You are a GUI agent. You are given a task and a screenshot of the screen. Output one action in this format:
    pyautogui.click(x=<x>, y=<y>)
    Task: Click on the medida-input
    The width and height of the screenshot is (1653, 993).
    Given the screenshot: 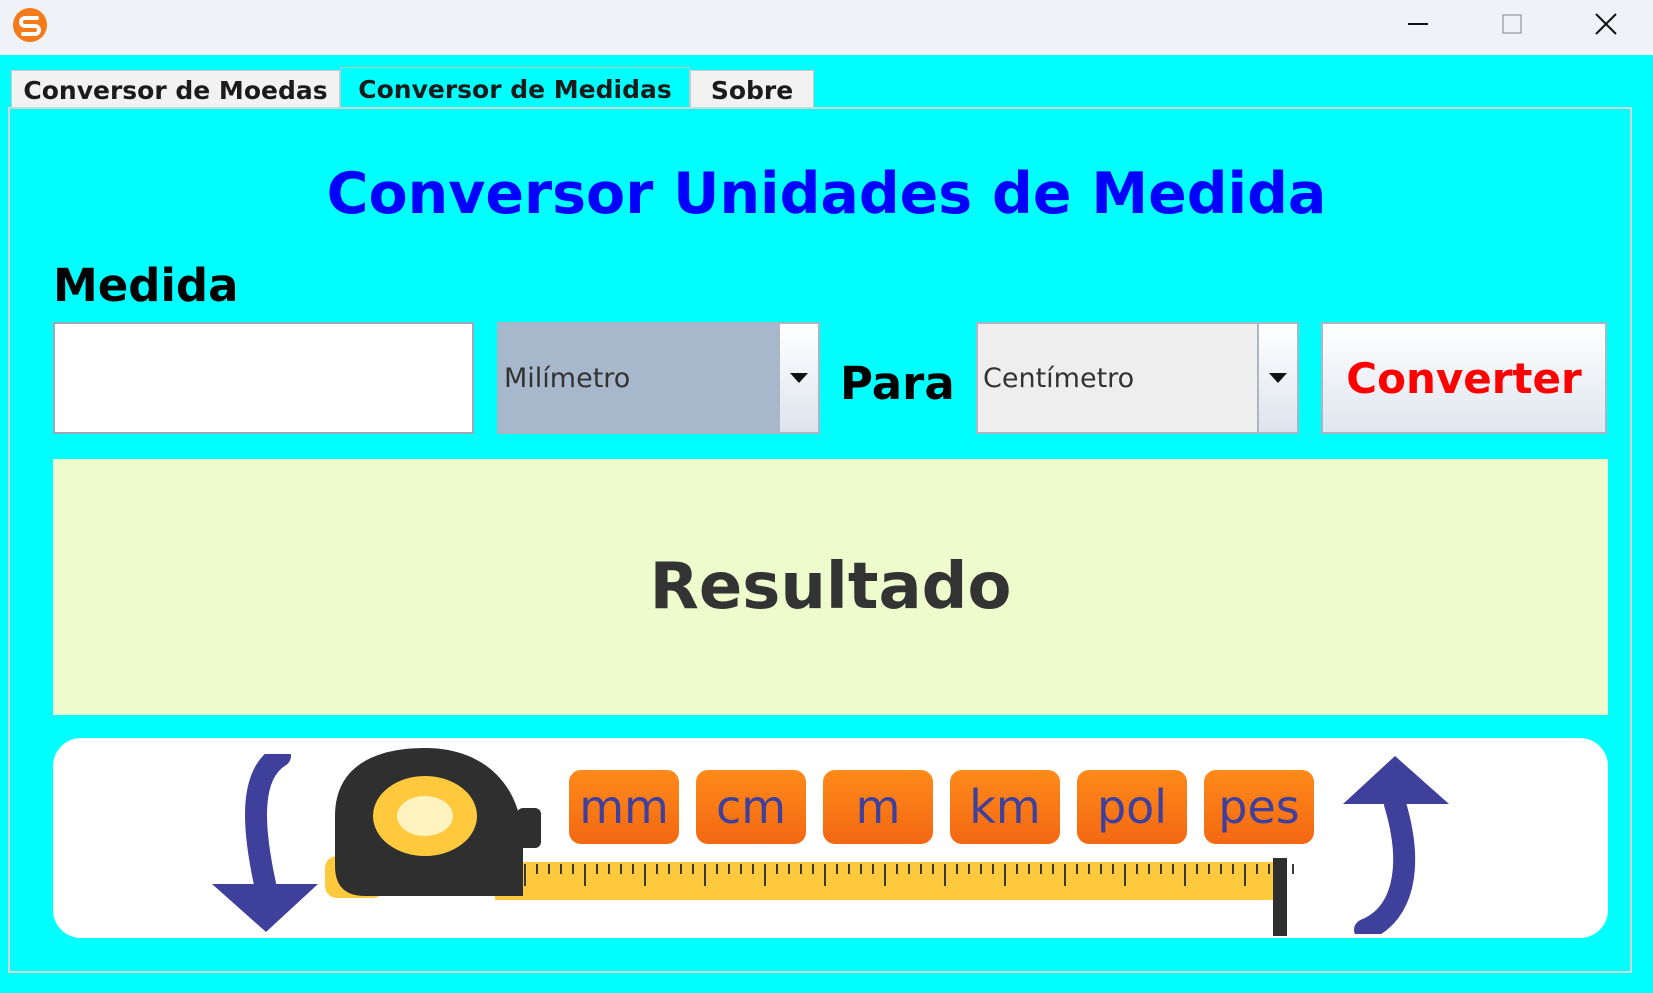 What is the action you would take?
    pyautogui.click(x=263, y=378)
    